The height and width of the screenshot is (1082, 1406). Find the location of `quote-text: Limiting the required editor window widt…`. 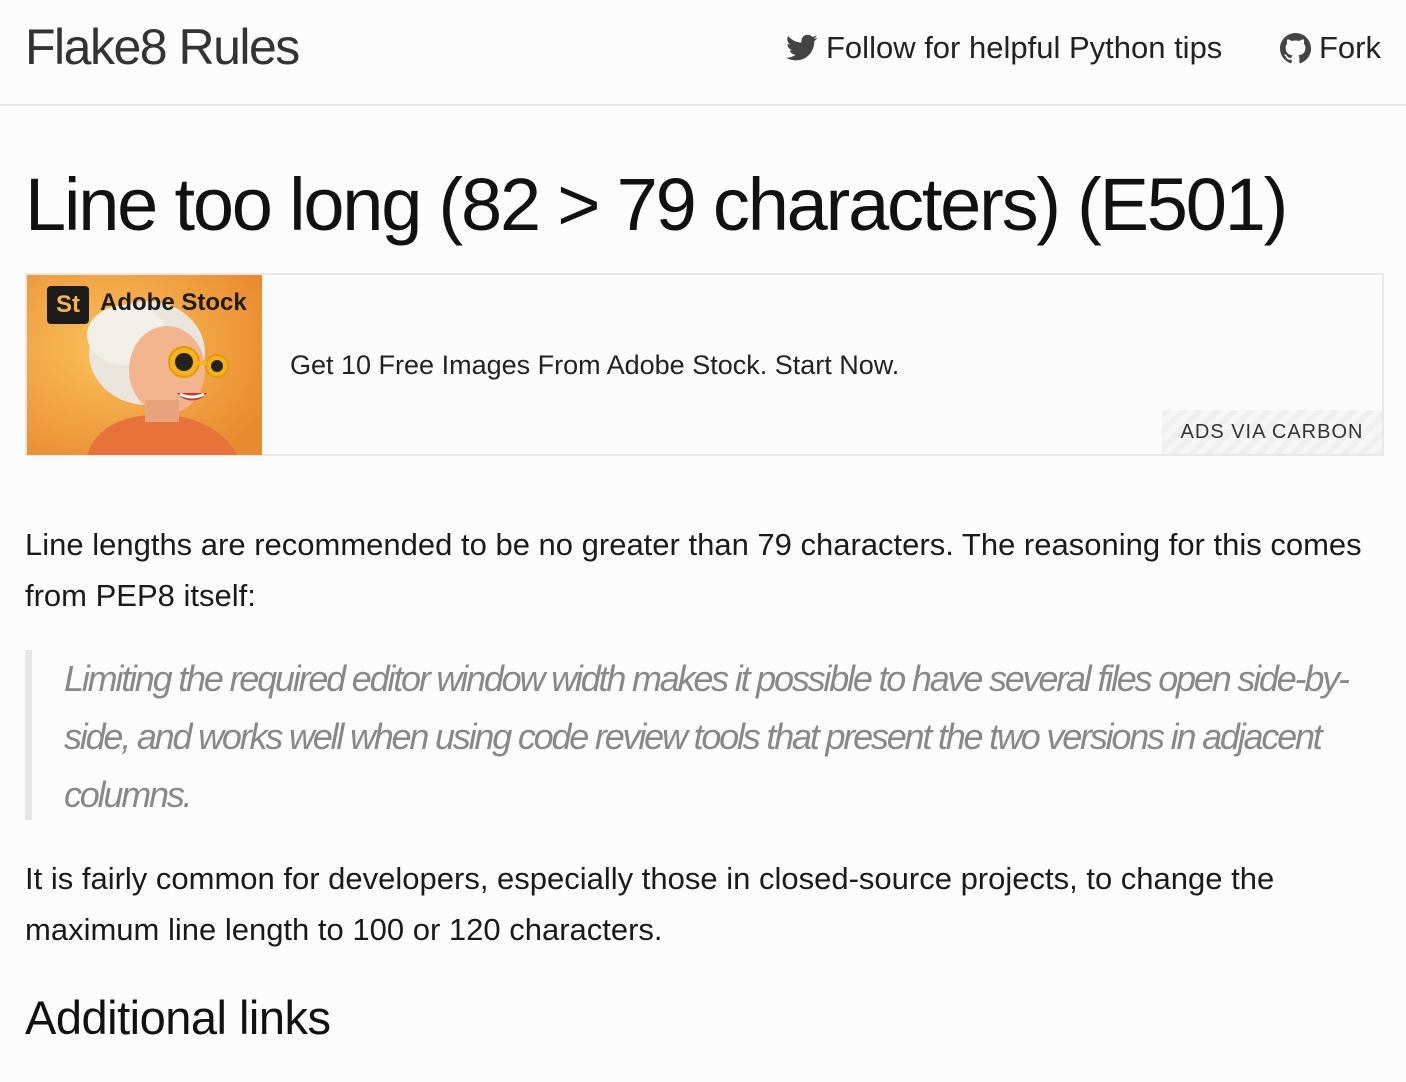

quote-text: Limiting the required editor window widt… is located at coordinates (707, 736).